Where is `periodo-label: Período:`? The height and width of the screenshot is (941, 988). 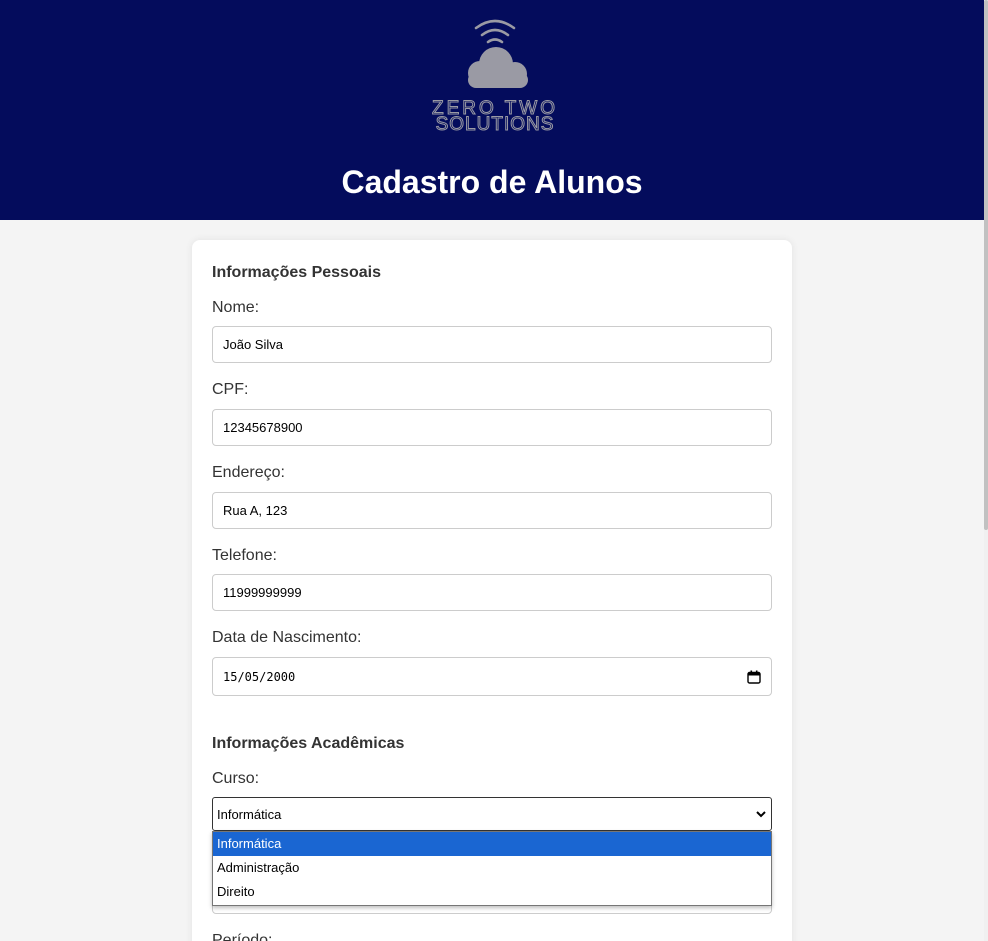 periodo-label: Período: is located at coordinates (242, 936).